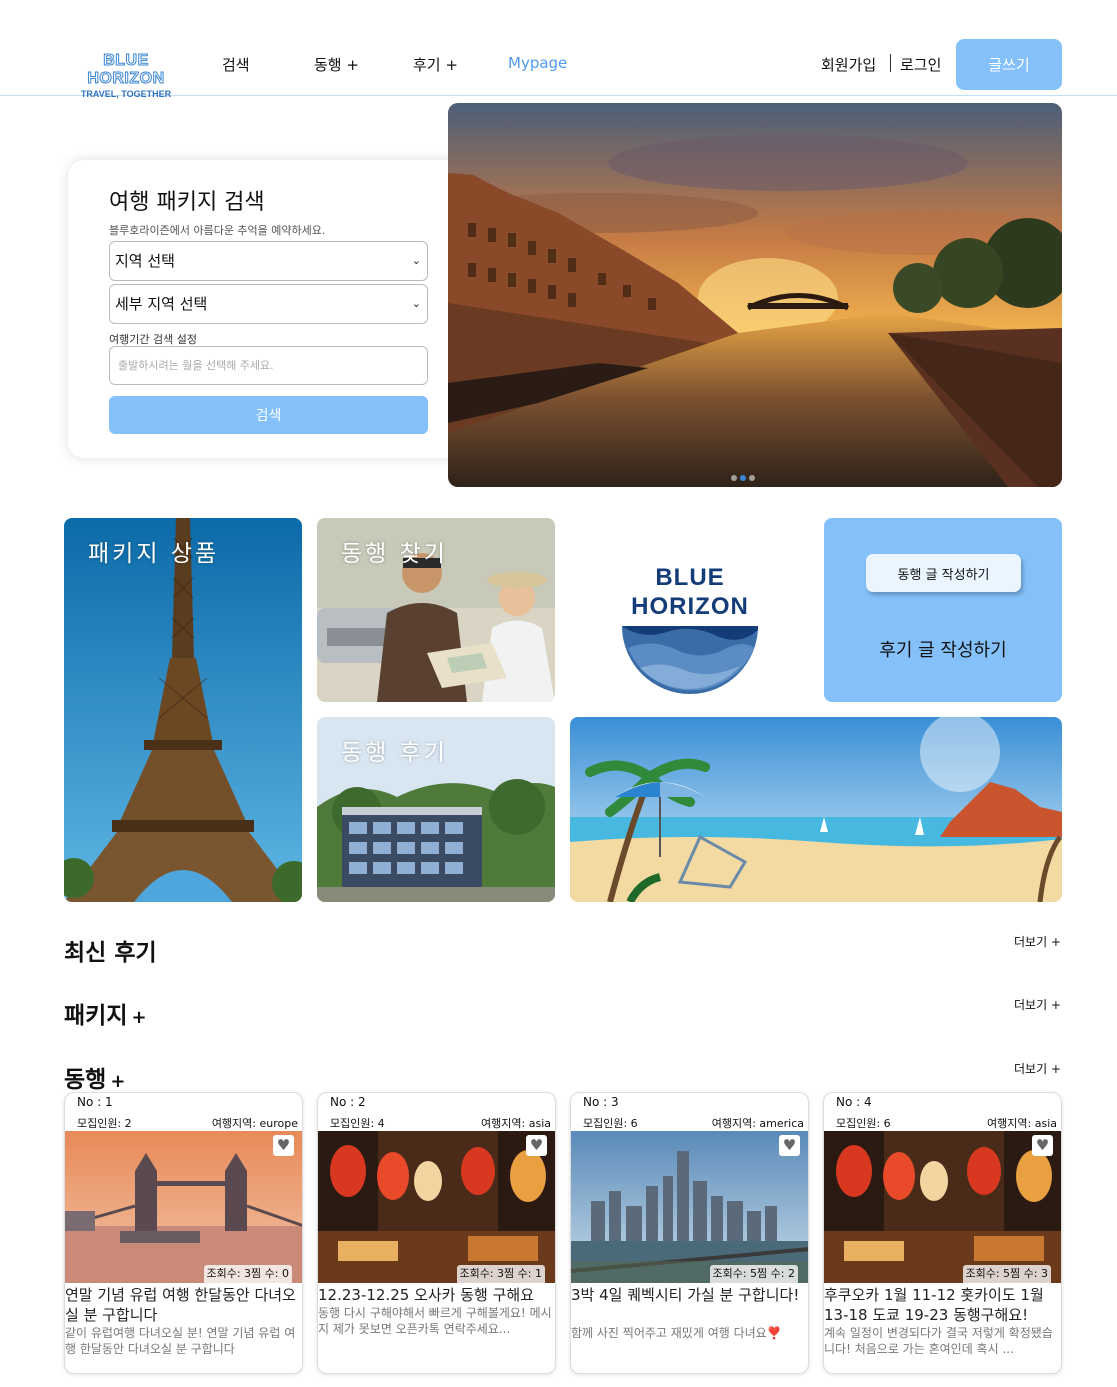  I want to click on auth-divider, so click(890, 63).